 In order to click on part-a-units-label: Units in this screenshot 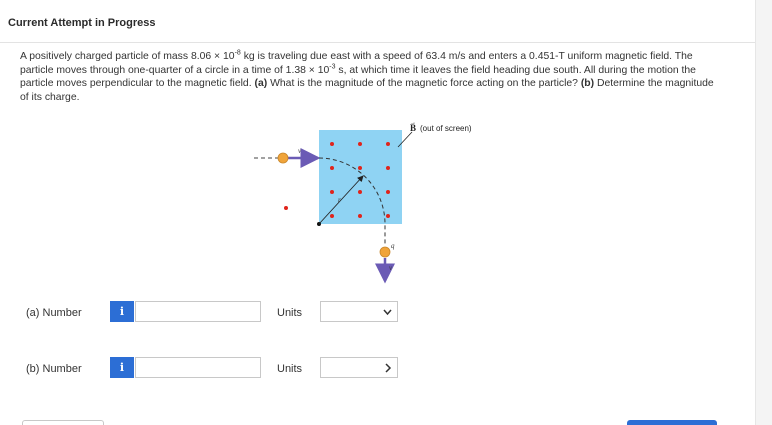, I will do `click(290, 313)`.